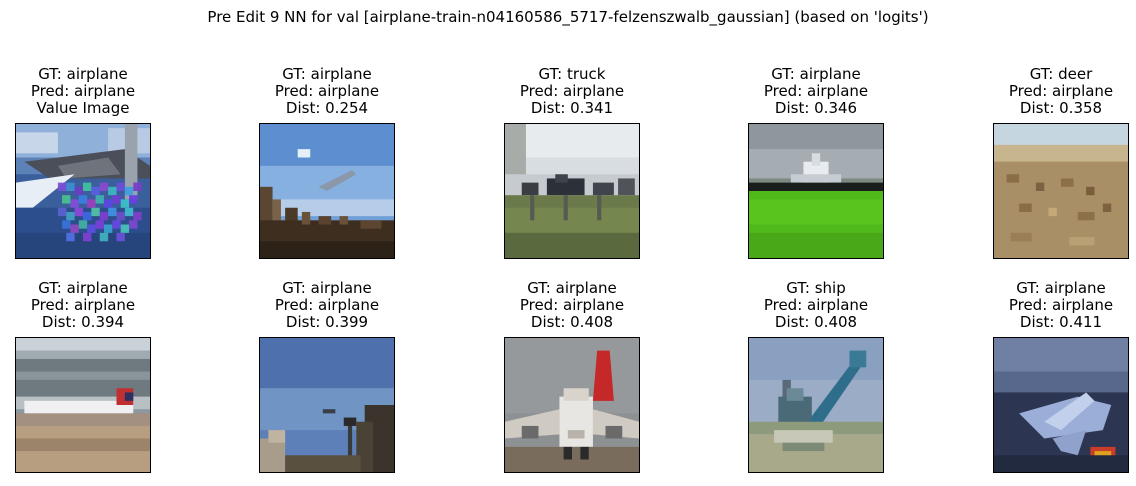 This screenshot has width=1136, height=486. Describe the element at coordinates (83, 108) in the screenshot. I see `info-label: Value Image` at that location.